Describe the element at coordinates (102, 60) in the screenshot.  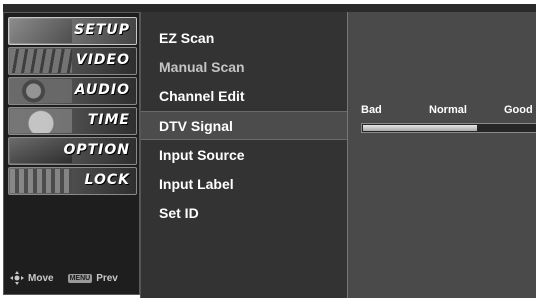
I see `category-label: VIDEO` at that location.